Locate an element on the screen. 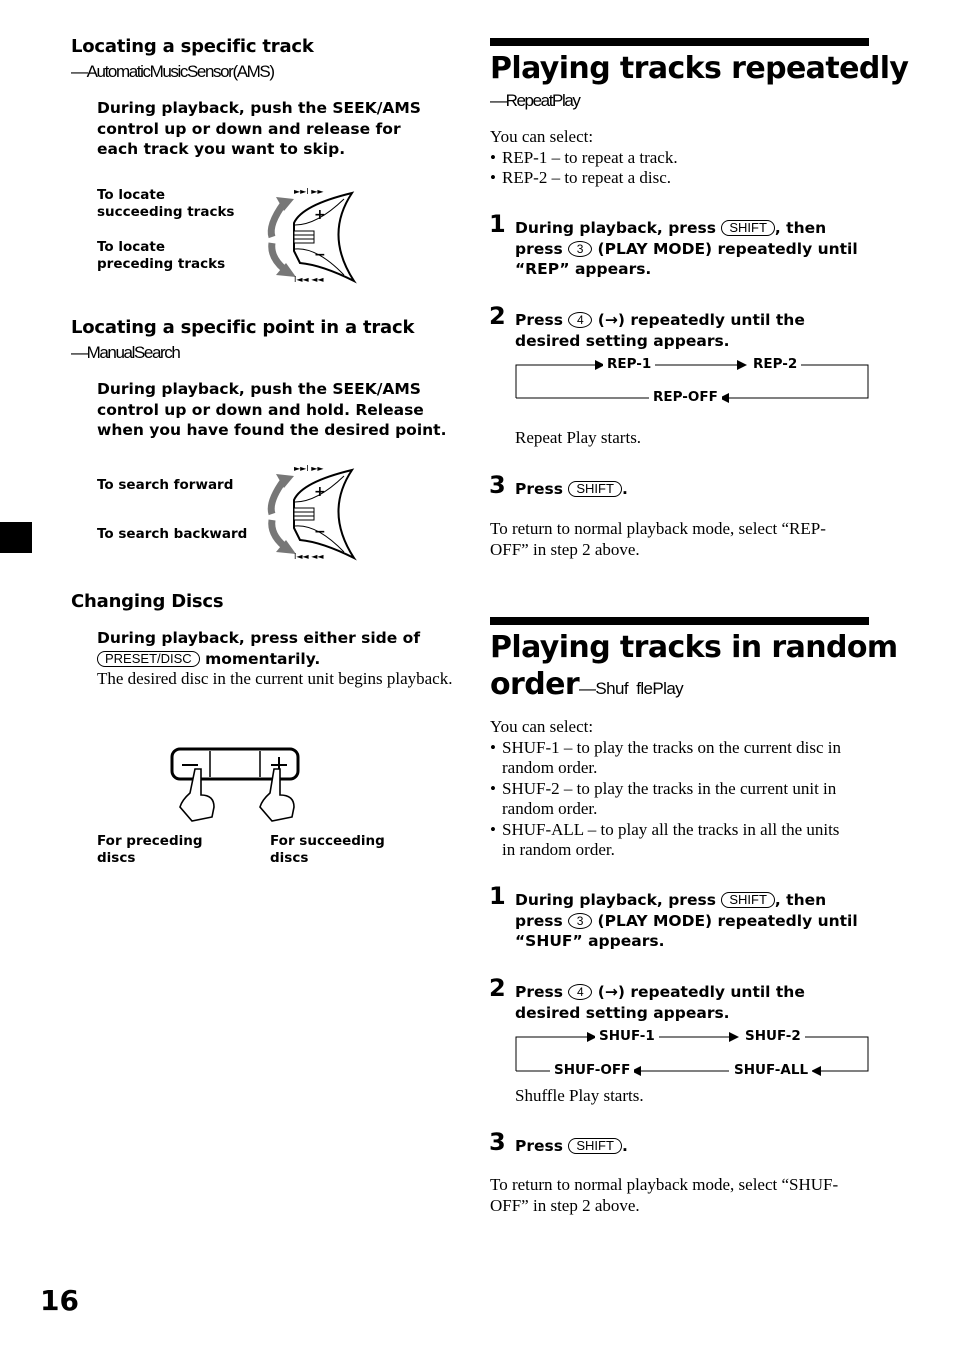 Image resolution: width=954 pixels, height=1352 pixels. flow-rep-2: REP-2 is located at coordinates (775, 364).